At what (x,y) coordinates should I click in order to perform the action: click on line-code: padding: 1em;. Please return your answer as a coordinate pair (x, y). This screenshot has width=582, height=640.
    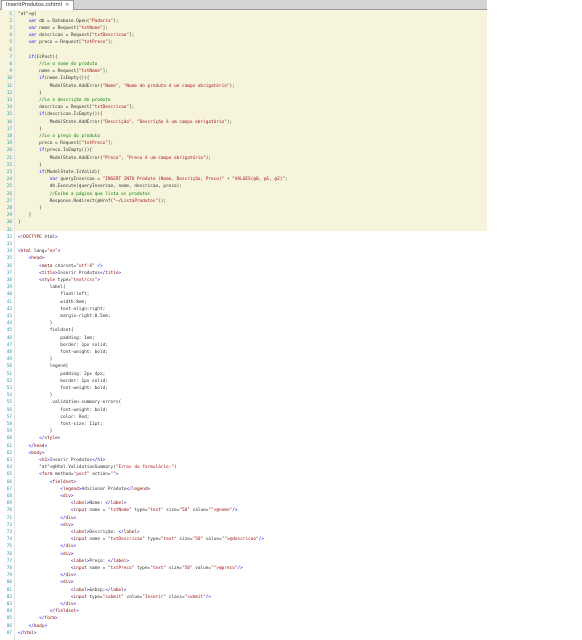
    Looking at the image, I should click on (56, 338).